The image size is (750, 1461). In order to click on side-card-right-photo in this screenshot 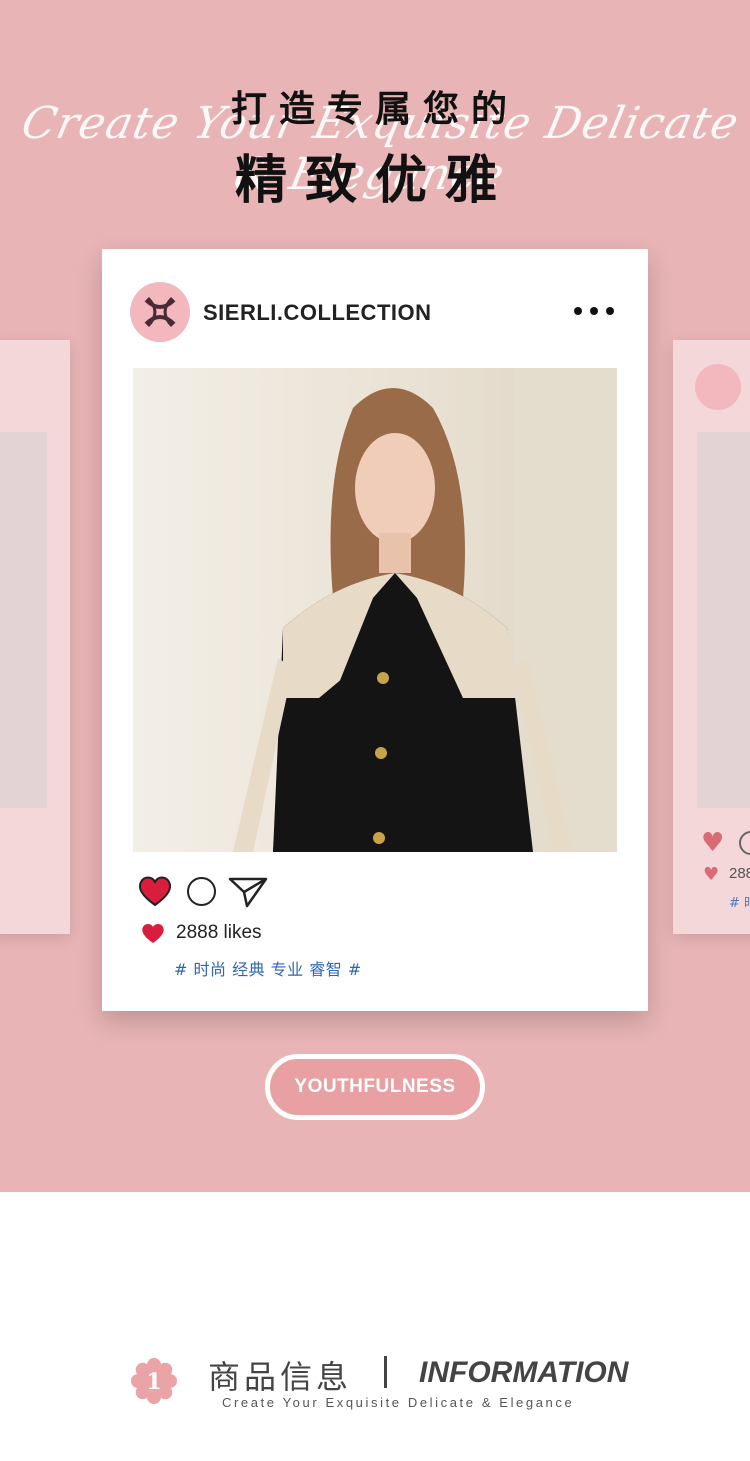, I will do `click(723, 620)`.